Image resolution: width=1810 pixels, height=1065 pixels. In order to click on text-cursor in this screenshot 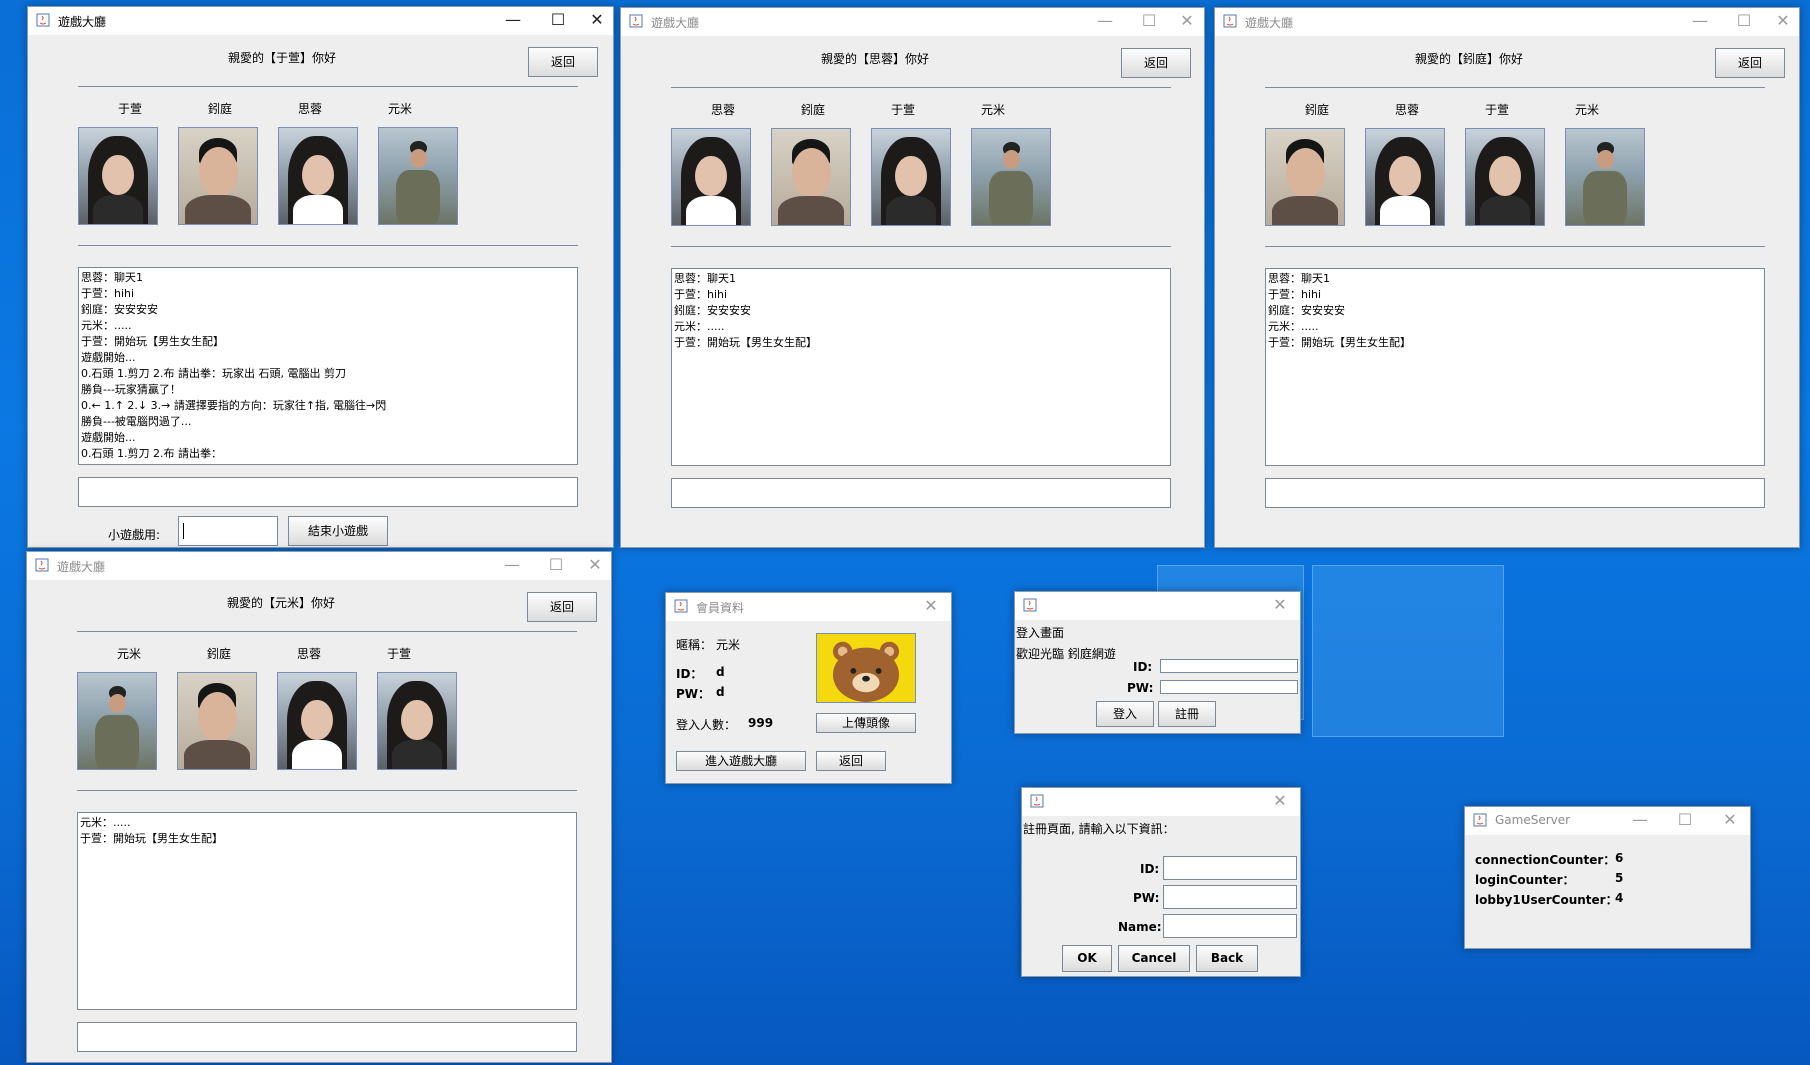, I will do `click(183, 531)`.